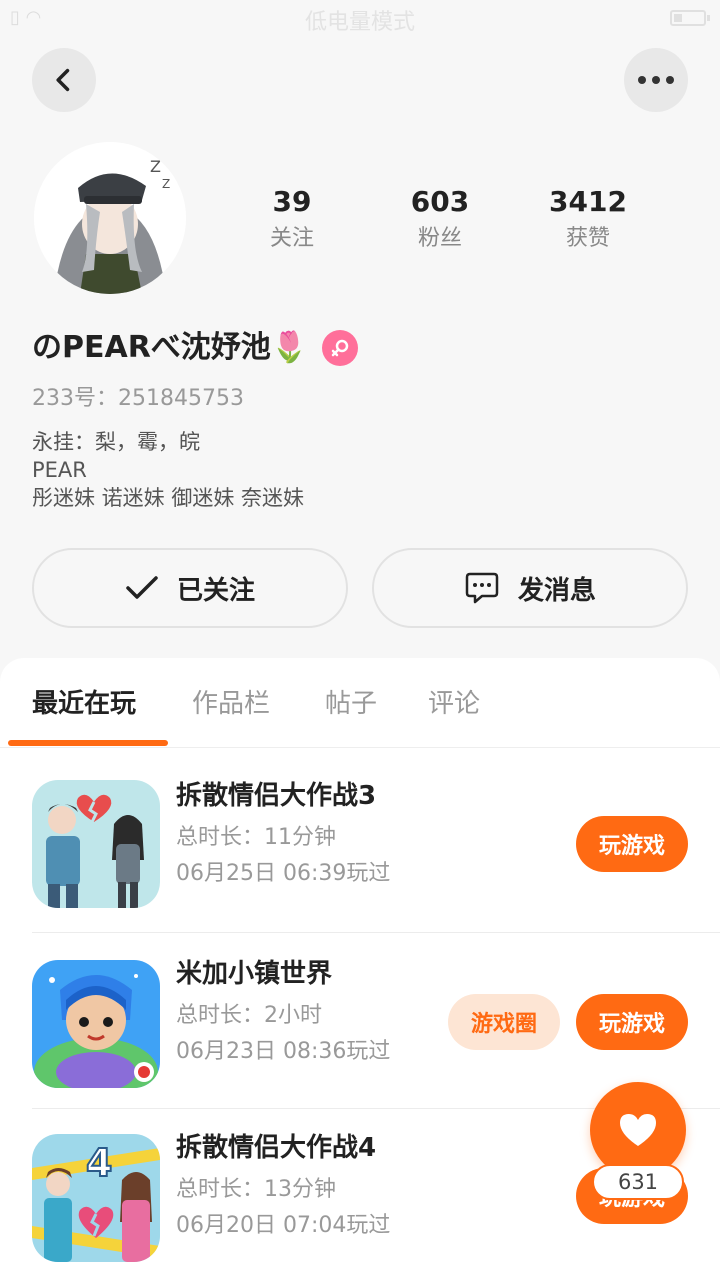  What do you see at coordinates (88, 743) in the screenshot?
I see `tab-indicator` at bounding box center [88, 743].